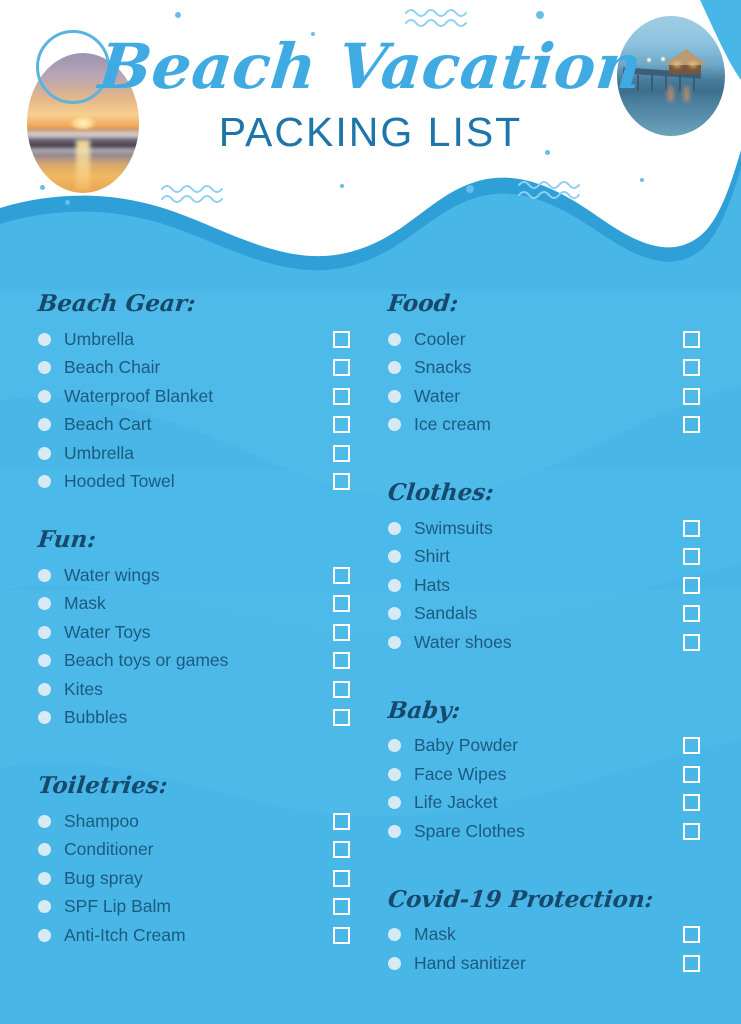 This screenshot has width=741, height=1024. Describe the element at coordinates (139, 395) in the screenshot. I see `item-label: Waterproof Blanket` at that location.